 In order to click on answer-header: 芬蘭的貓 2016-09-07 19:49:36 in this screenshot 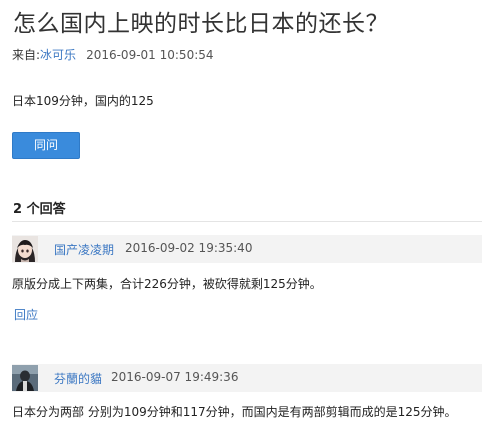, I will do `click(247, 378)`.